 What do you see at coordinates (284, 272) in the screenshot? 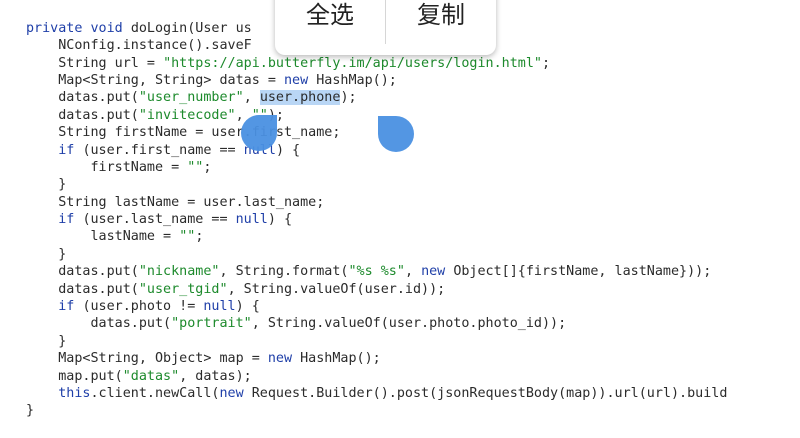
I see `code-token: , String.format(` at bounding box center [284, 272].